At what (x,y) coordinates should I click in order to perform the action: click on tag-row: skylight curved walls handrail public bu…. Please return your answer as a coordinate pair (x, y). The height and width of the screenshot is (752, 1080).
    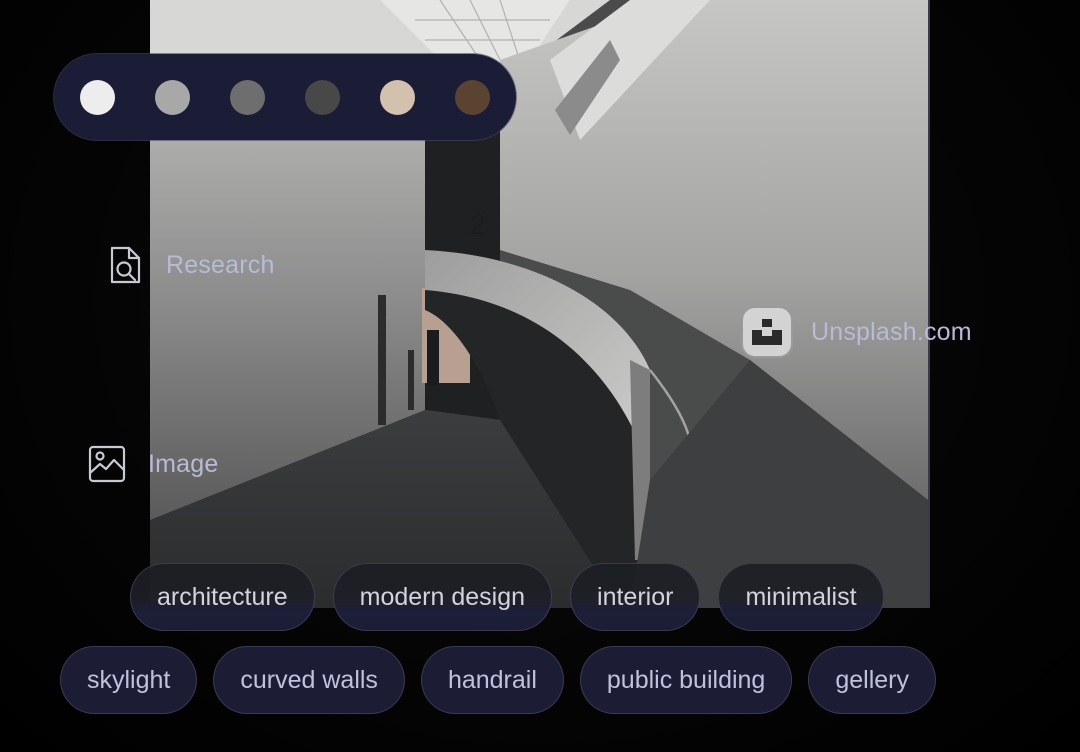
    Looking at the image, I should click on (498, 680).